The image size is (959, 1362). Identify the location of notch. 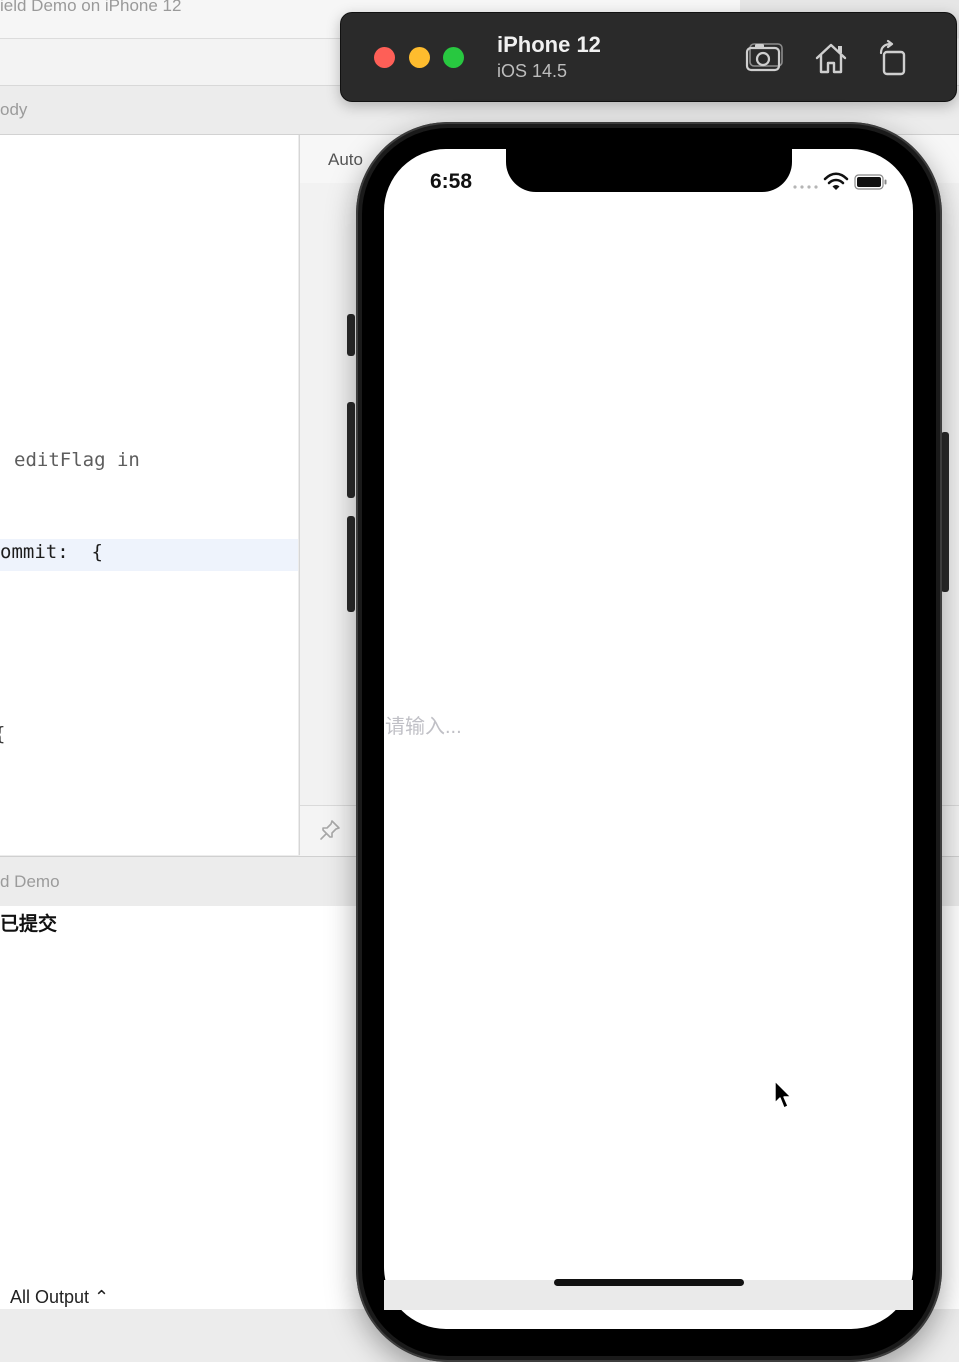
(649, 166).